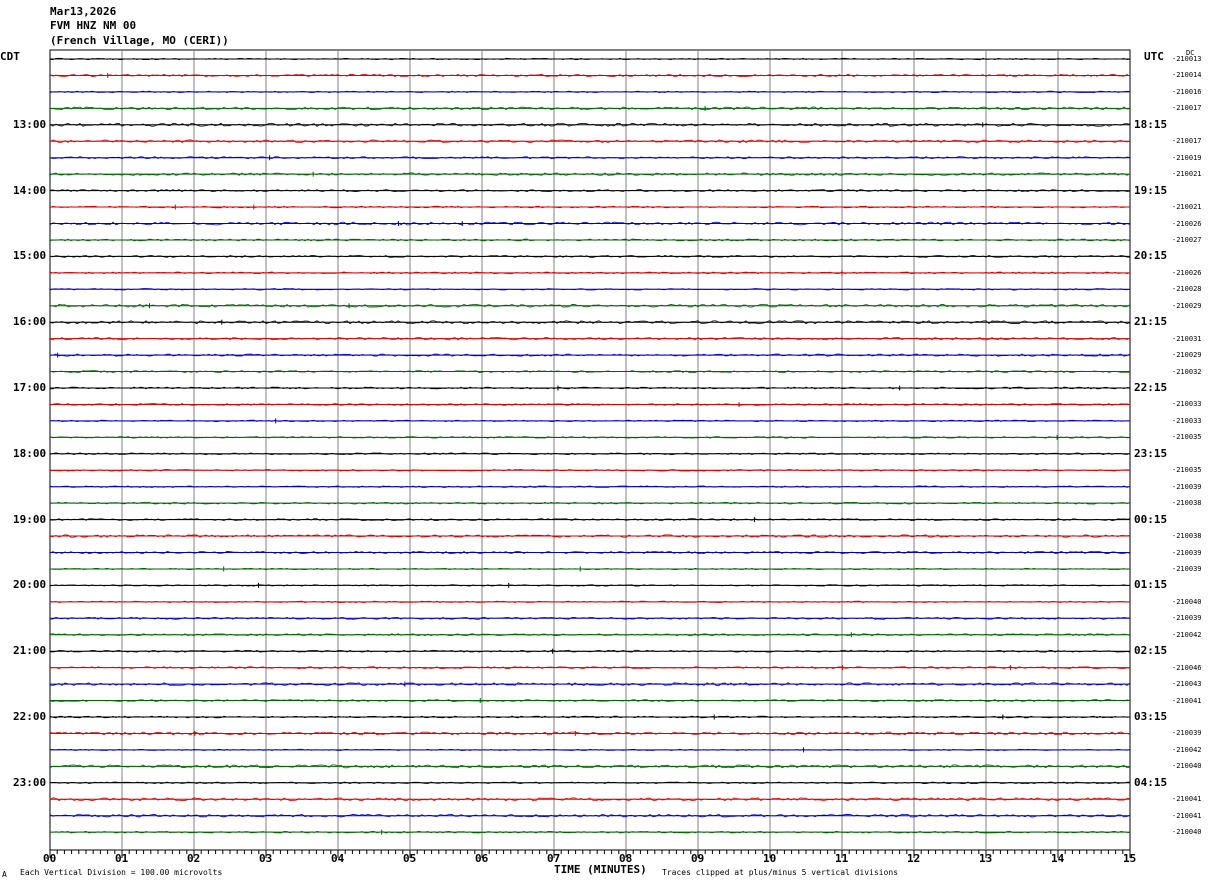  What do you see at coordinates (1187, 75) in the screenshot?
I see `dc-offset-label: -210014` at bounding box center [1187, 75].